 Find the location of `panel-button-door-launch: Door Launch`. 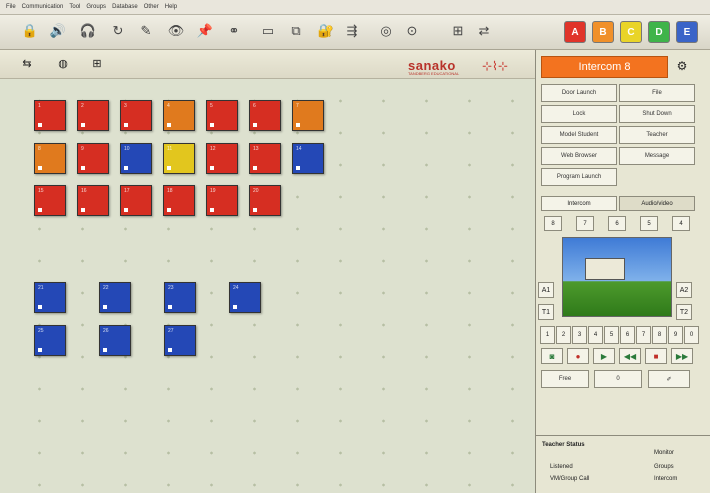

panel-button-door-launch: Door Launch is located at coordinates (579, 93).